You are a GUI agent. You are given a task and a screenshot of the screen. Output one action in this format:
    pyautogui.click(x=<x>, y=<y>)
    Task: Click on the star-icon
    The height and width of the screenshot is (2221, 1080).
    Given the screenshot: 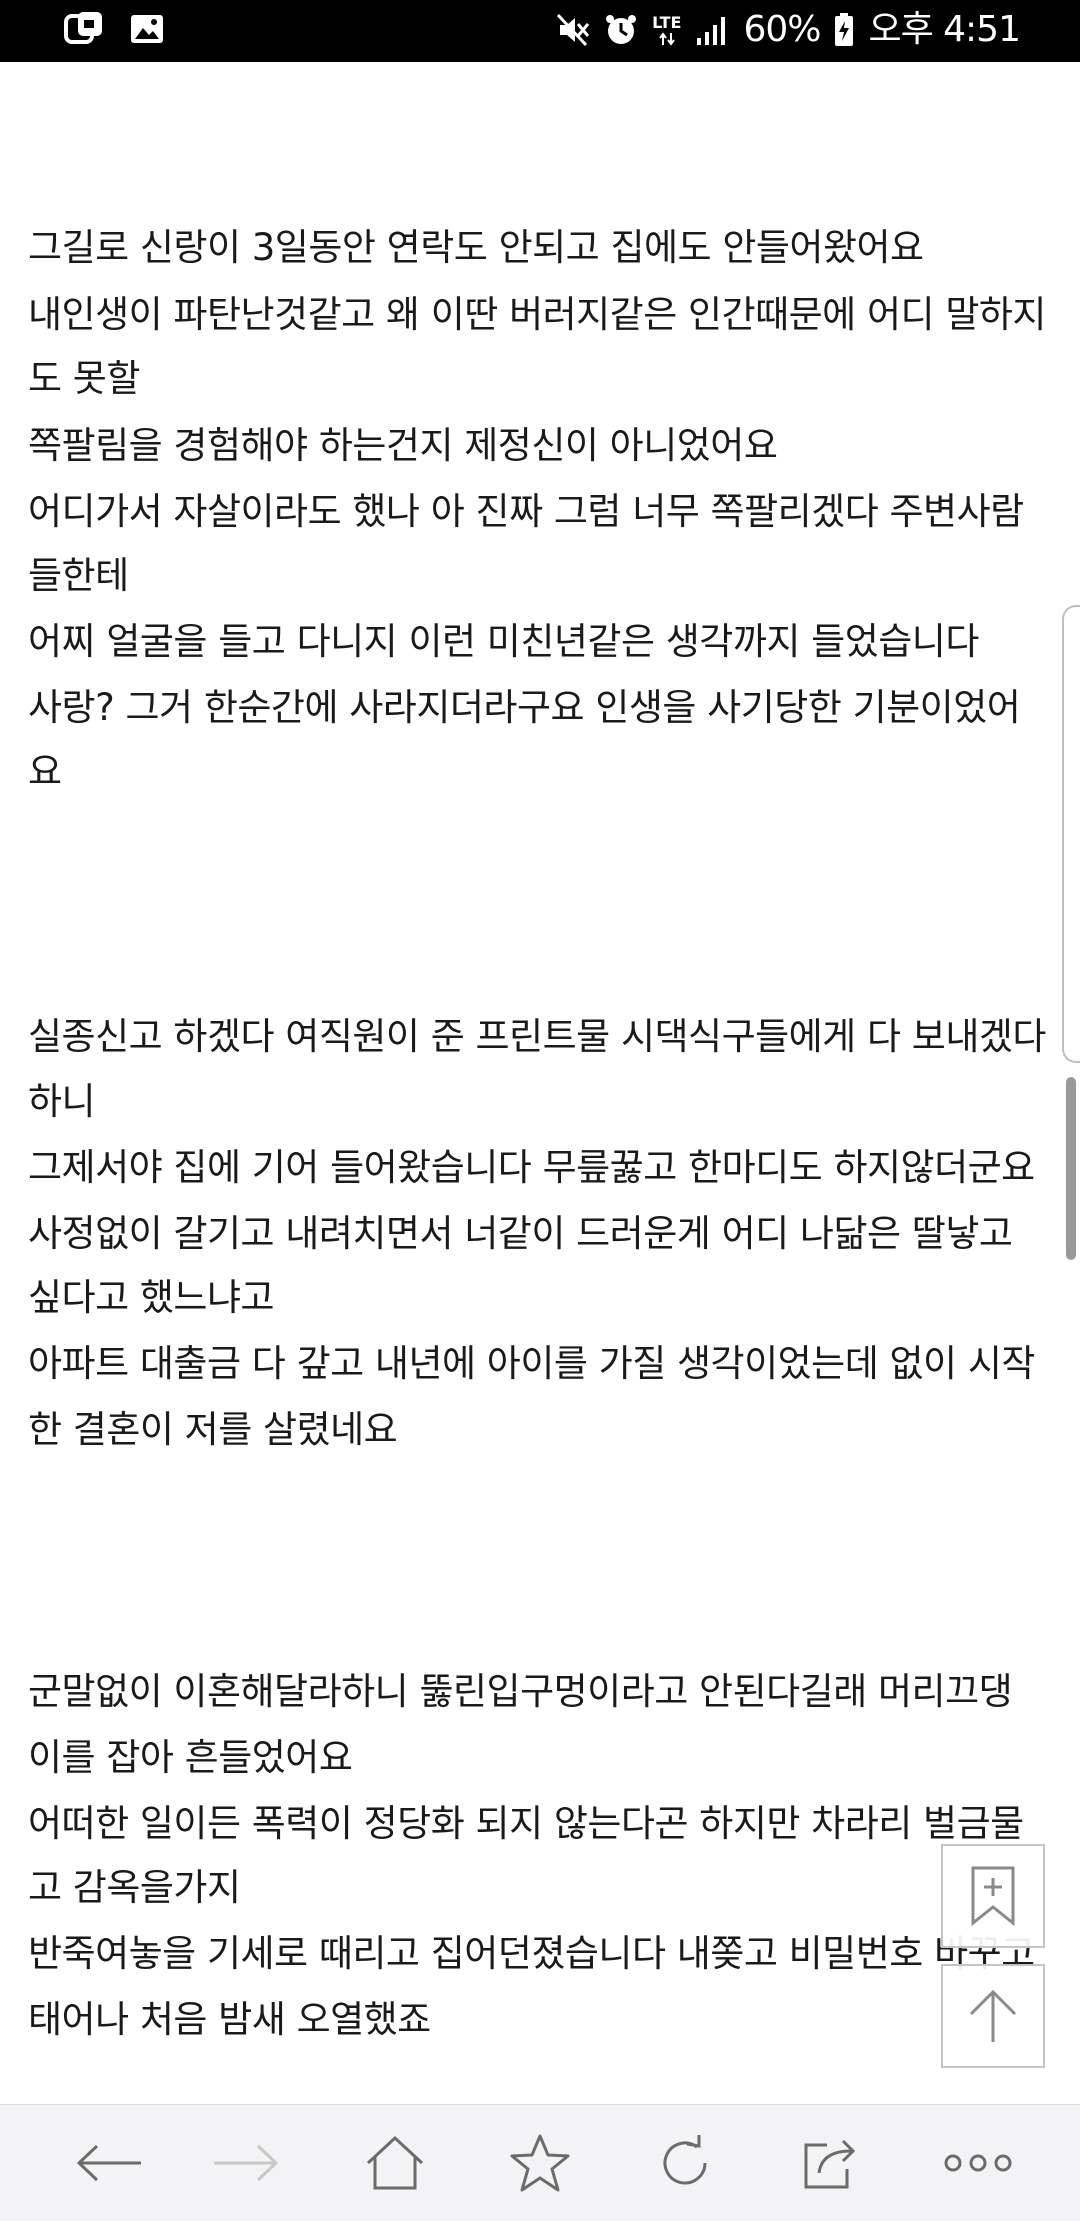 What is the action you would take?
    pyautogui.click(x=540, y=2163)
    